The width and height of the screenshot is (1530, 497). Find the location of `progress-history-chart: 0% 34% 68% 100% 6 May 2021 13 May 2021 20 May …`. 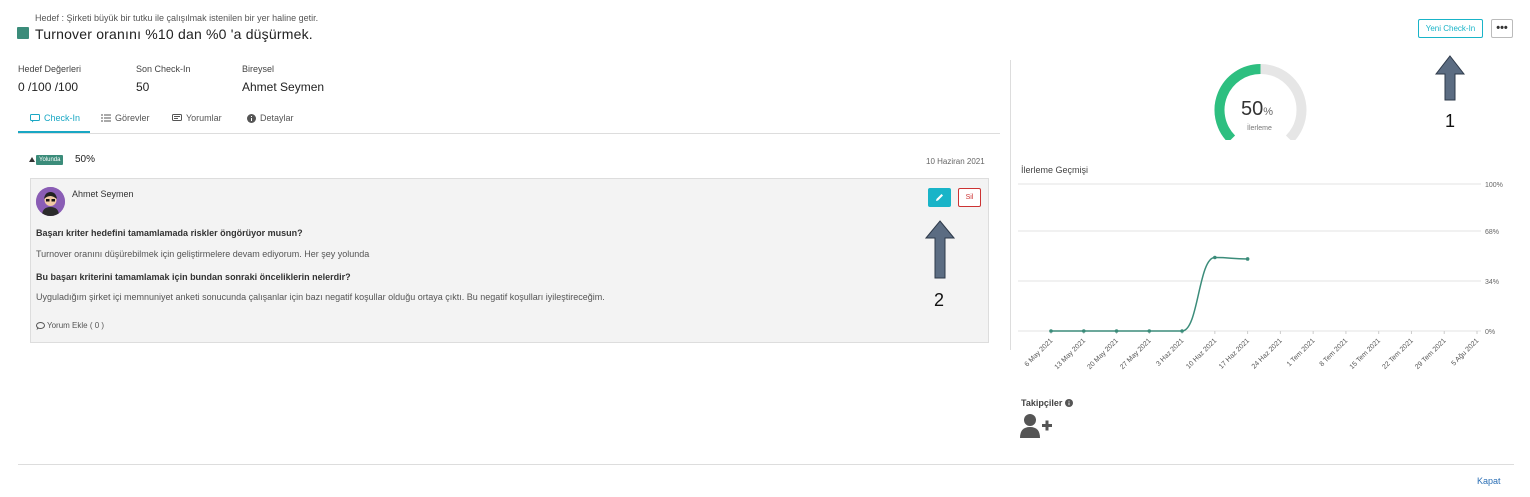

progress-history-chart: 0% 34% 68% 100% 6 May 2021 13 May 2021 20 May … is located at coordinates (1260, 276).